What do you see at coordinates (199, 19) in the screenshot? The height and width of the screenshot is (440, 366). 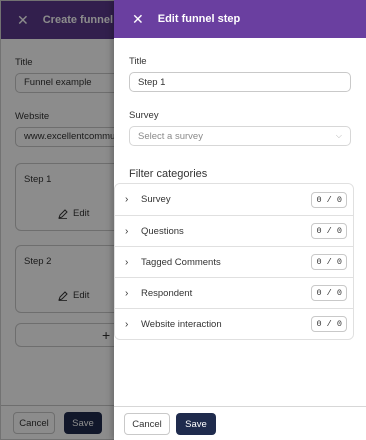 I see `edit-funnel-step-title: Edit funnel step` at bounding box center [199, 19].